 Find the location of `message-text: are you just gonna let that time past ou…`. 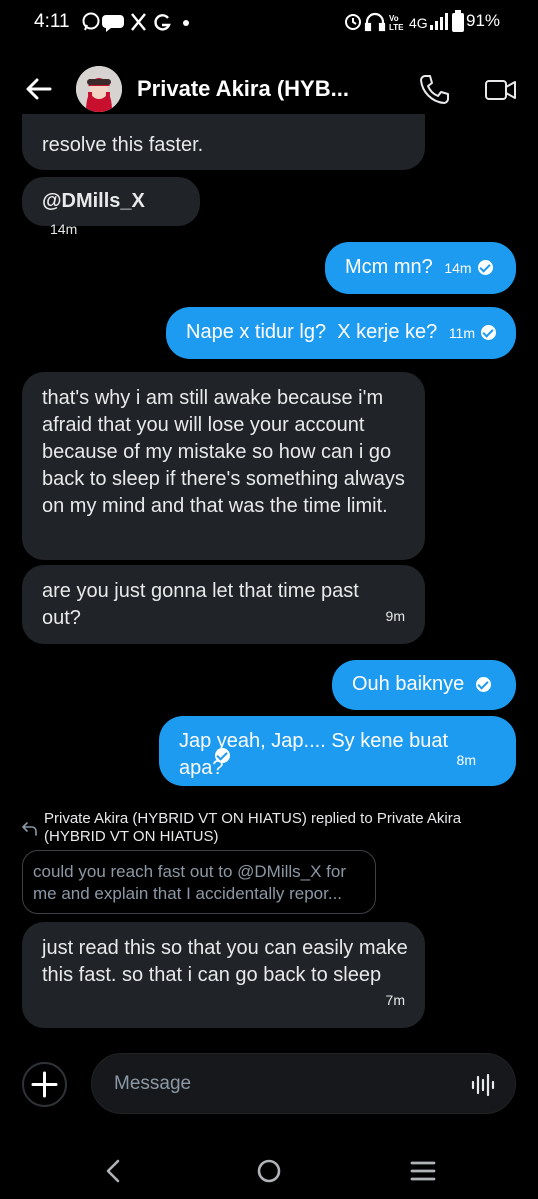

message-text: are you just gonna let that time past ou… is located at coordinates (200, 604).